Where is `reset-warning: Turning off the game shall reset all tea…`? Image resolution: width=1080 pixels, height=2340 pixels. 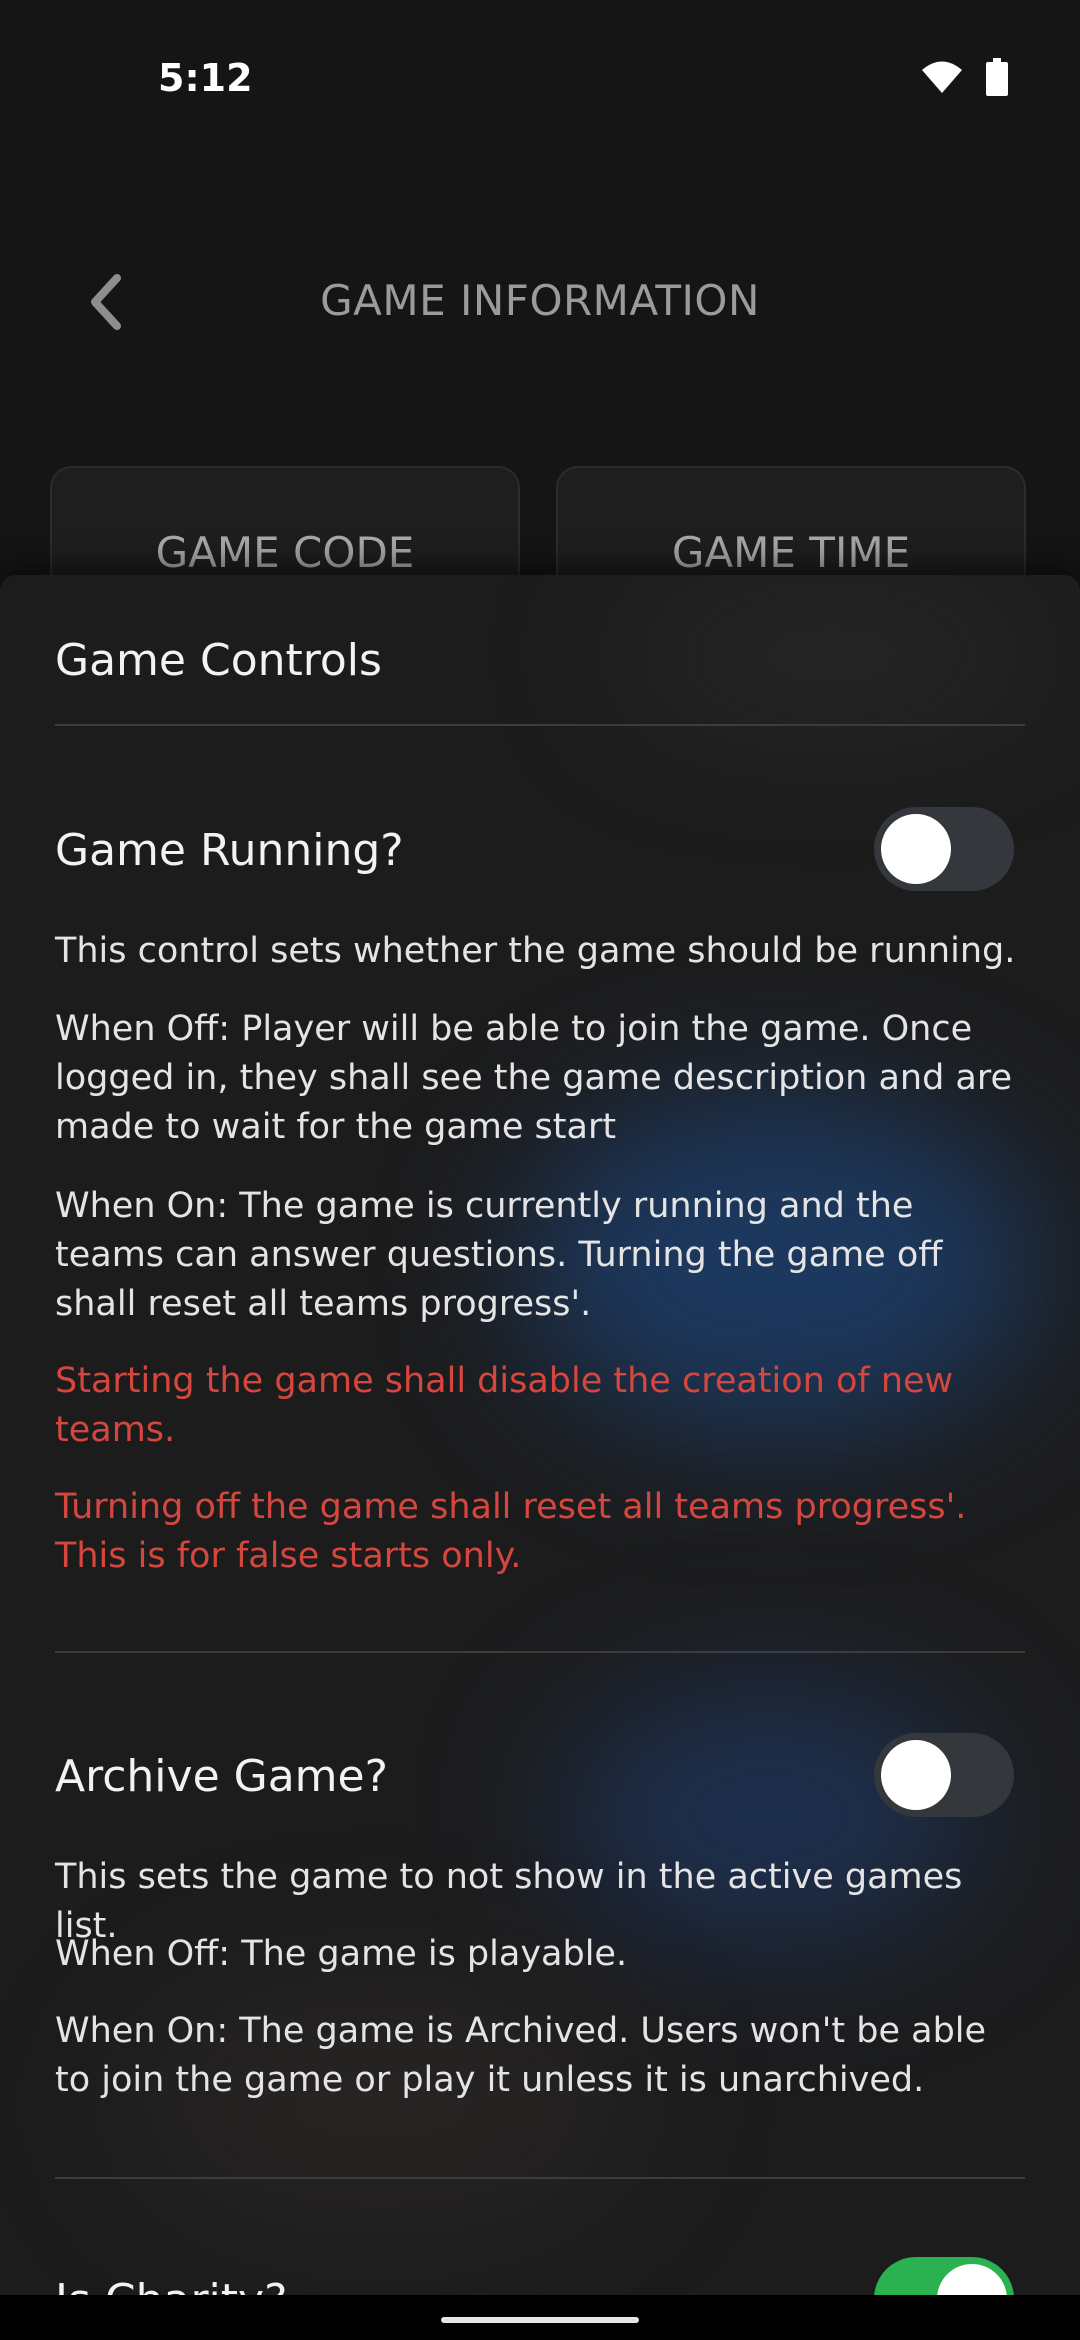 reset-warning: Turning off the game shall reset all tea… is located at coordinates (511, 1531).